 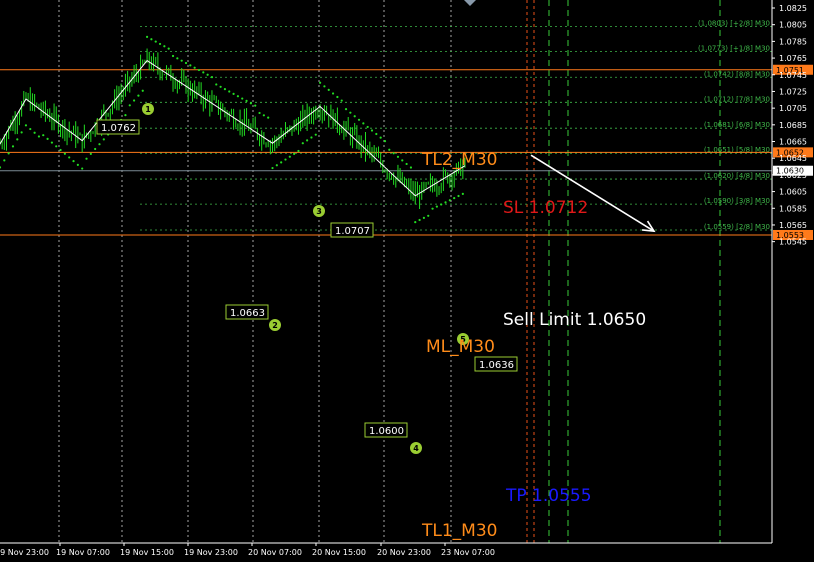 I want to click on murrey-label: (1.0559) [2/8] M30, so click(x=737, y=227).